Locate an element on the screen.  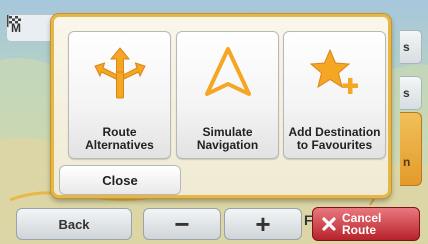
zoom-in-button: + is located at coordinates (263, 224).